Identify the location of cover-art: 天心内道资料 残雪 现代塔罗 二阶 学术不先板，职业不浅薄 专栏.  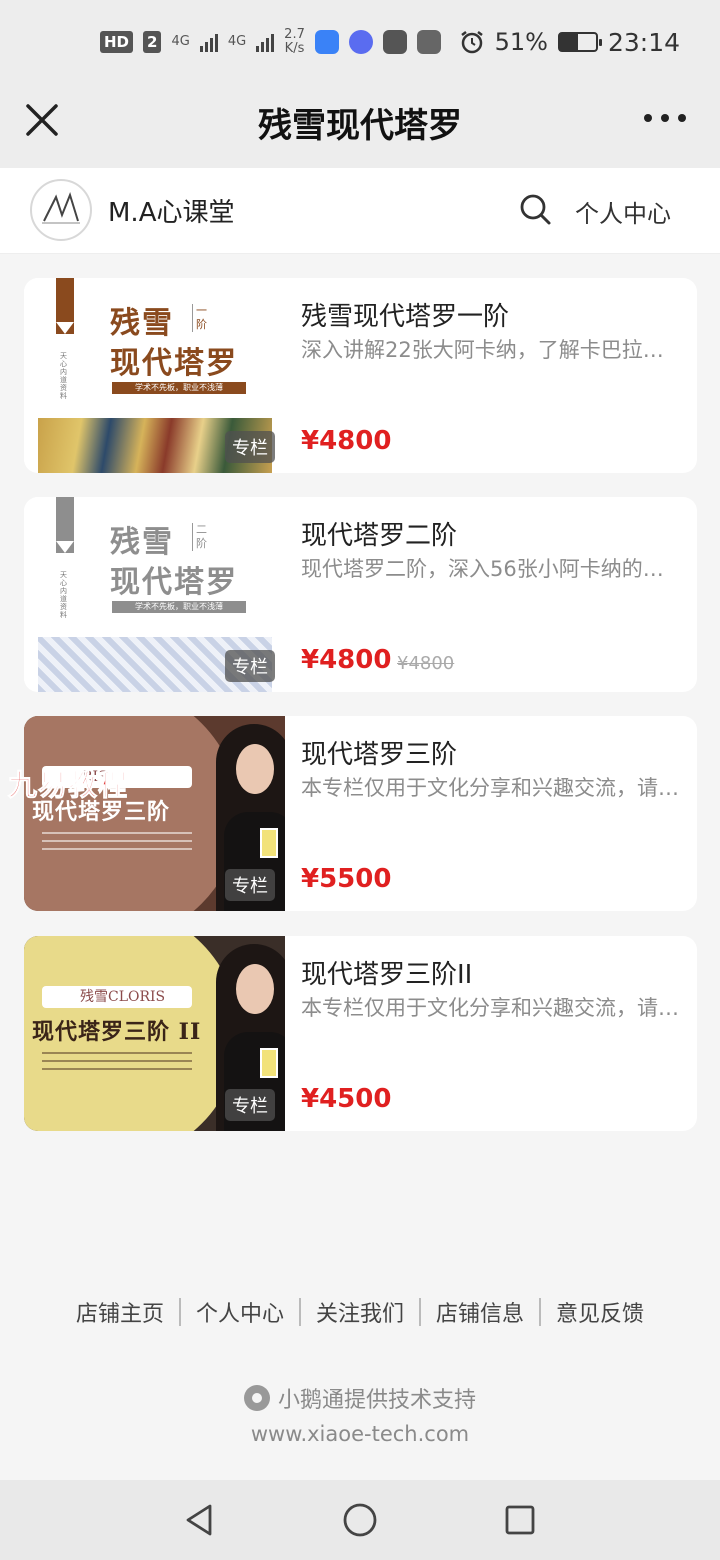
(154, 594).